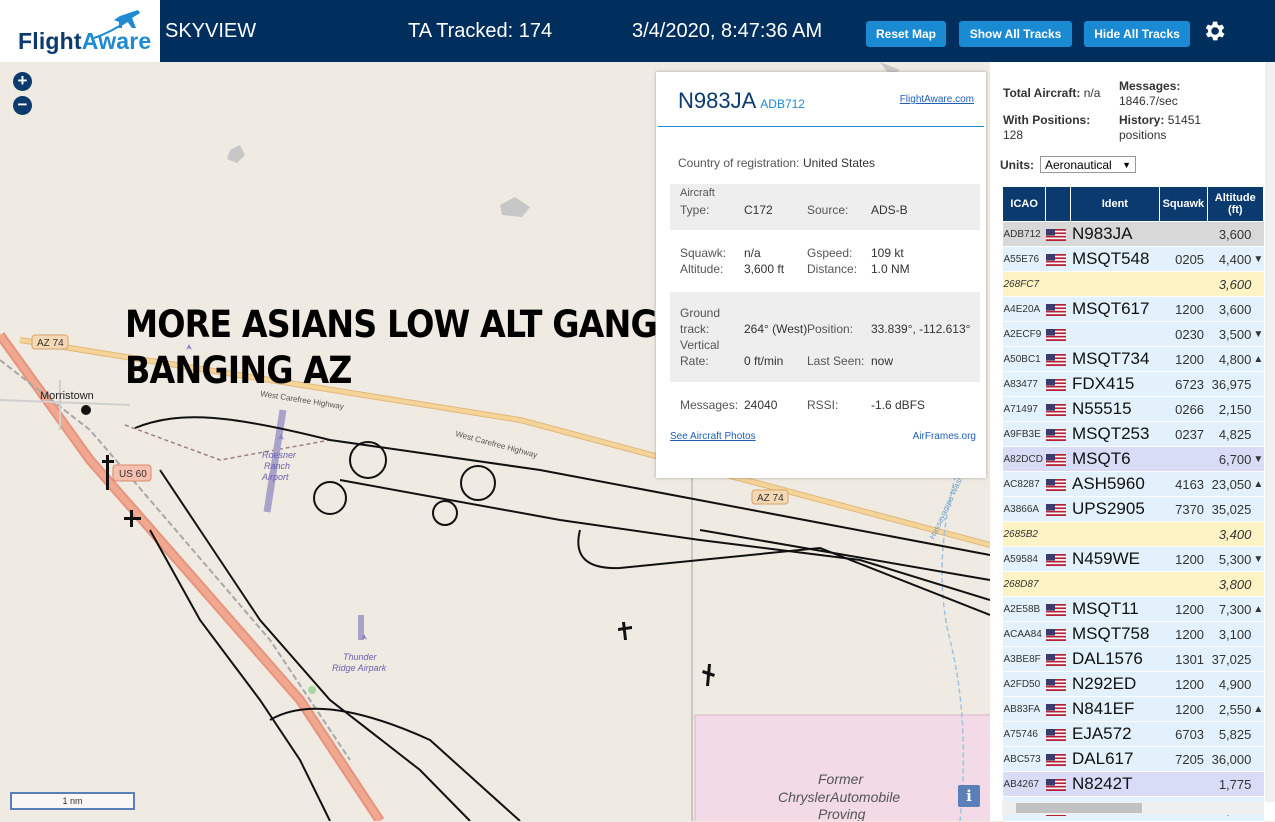 This screenshot has height=822, width=1275. What do you see at coordinates (1230, 384) in the screenshot?
I see `altitude-cell: 36,975` at bounding box center [1230, 384].